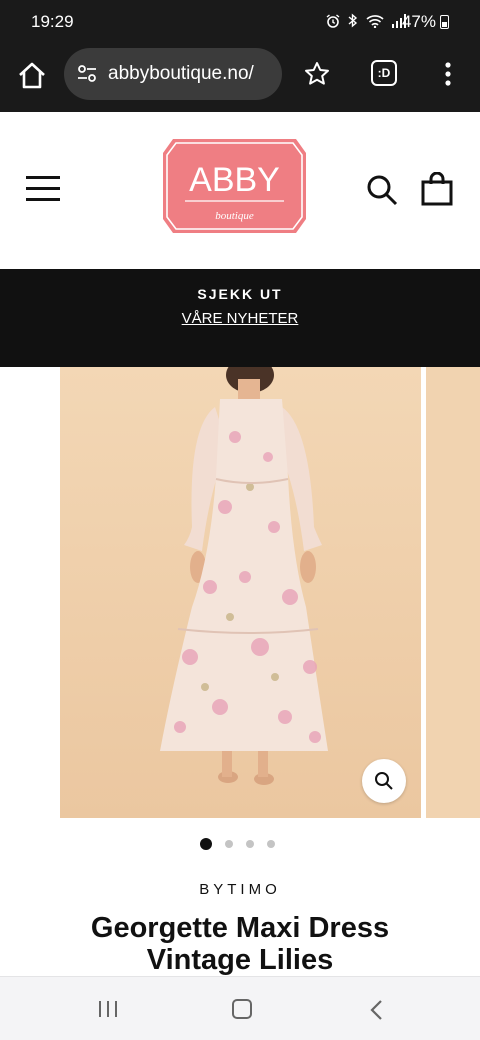 Image resolution: width=480 pixels, height=1040 pixels. What do you see at coordinates (108, 1009) in the screenshot?
I see `recent-apps-icon` at bounding box center [108, 1009].